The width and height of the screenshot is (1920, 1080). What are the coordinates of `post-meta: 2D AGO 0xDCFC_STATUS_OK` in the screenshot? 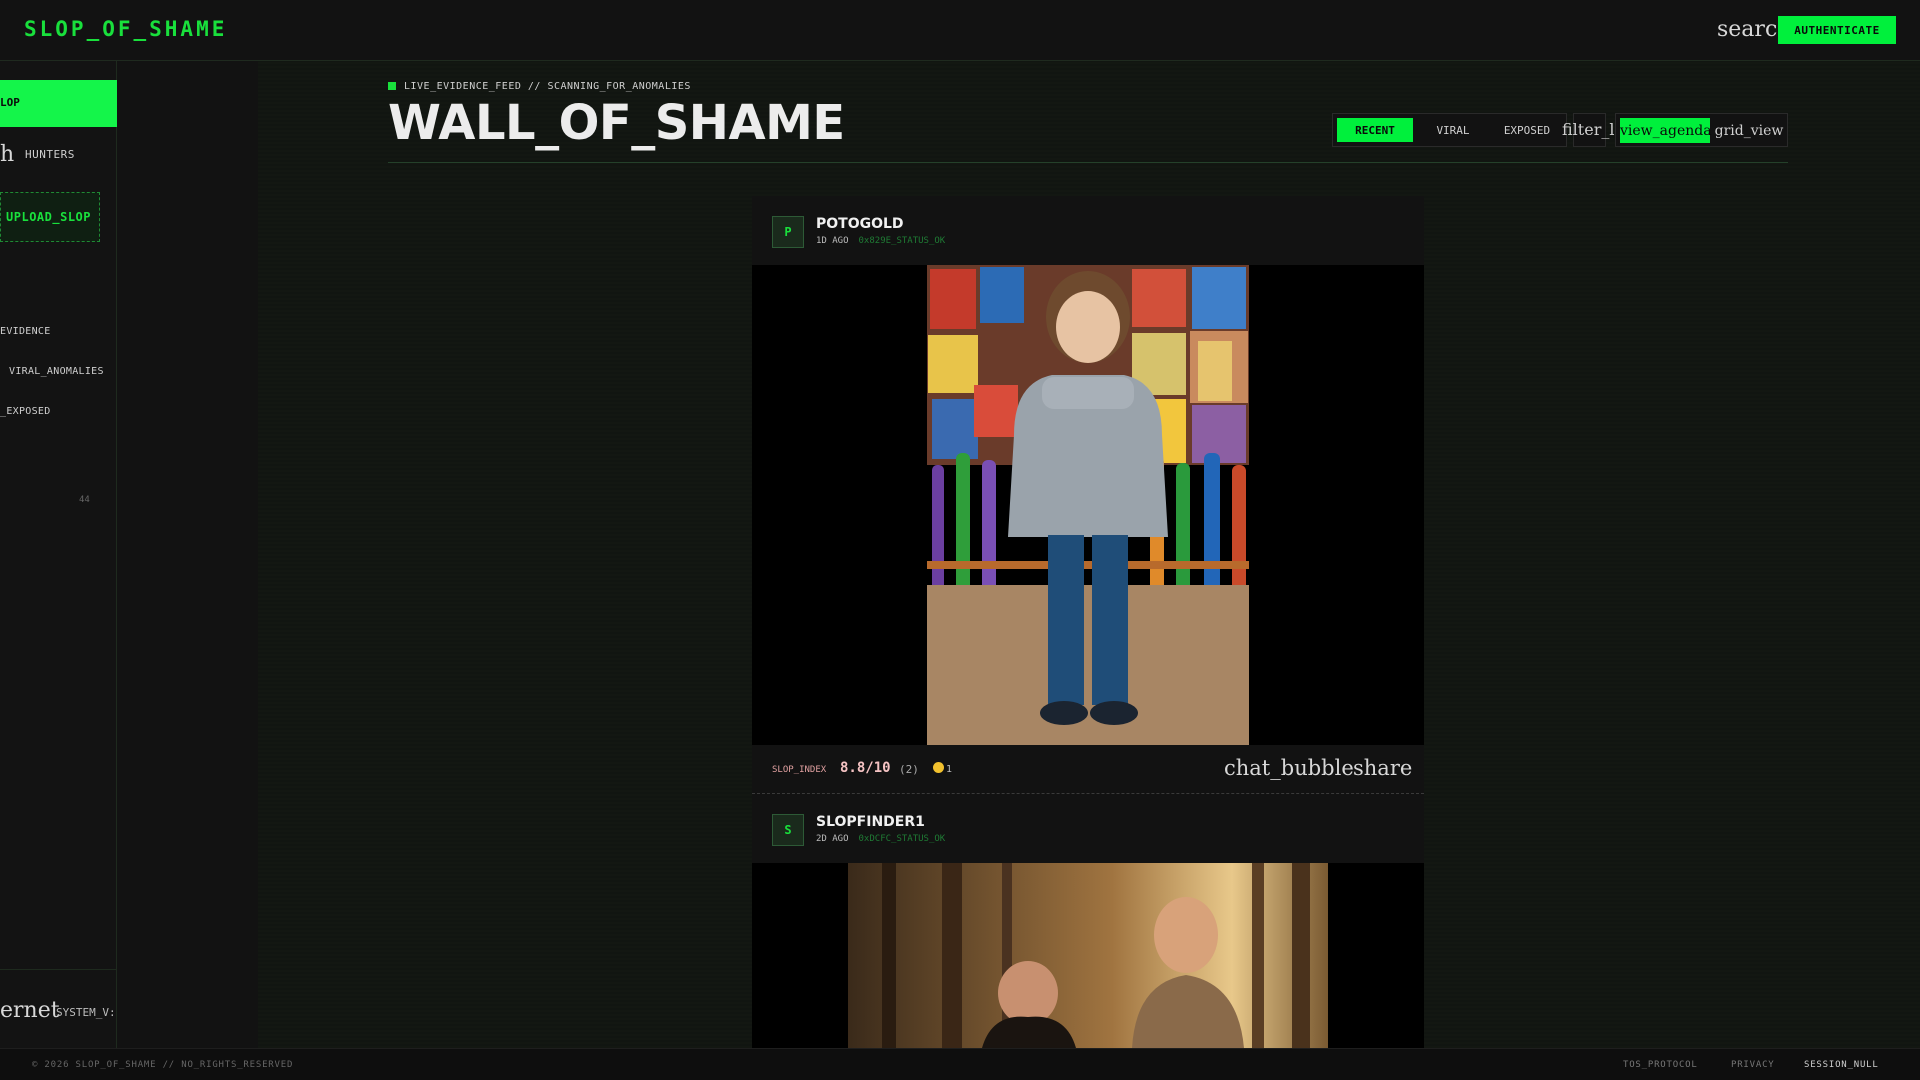 It's located at (880, 839).